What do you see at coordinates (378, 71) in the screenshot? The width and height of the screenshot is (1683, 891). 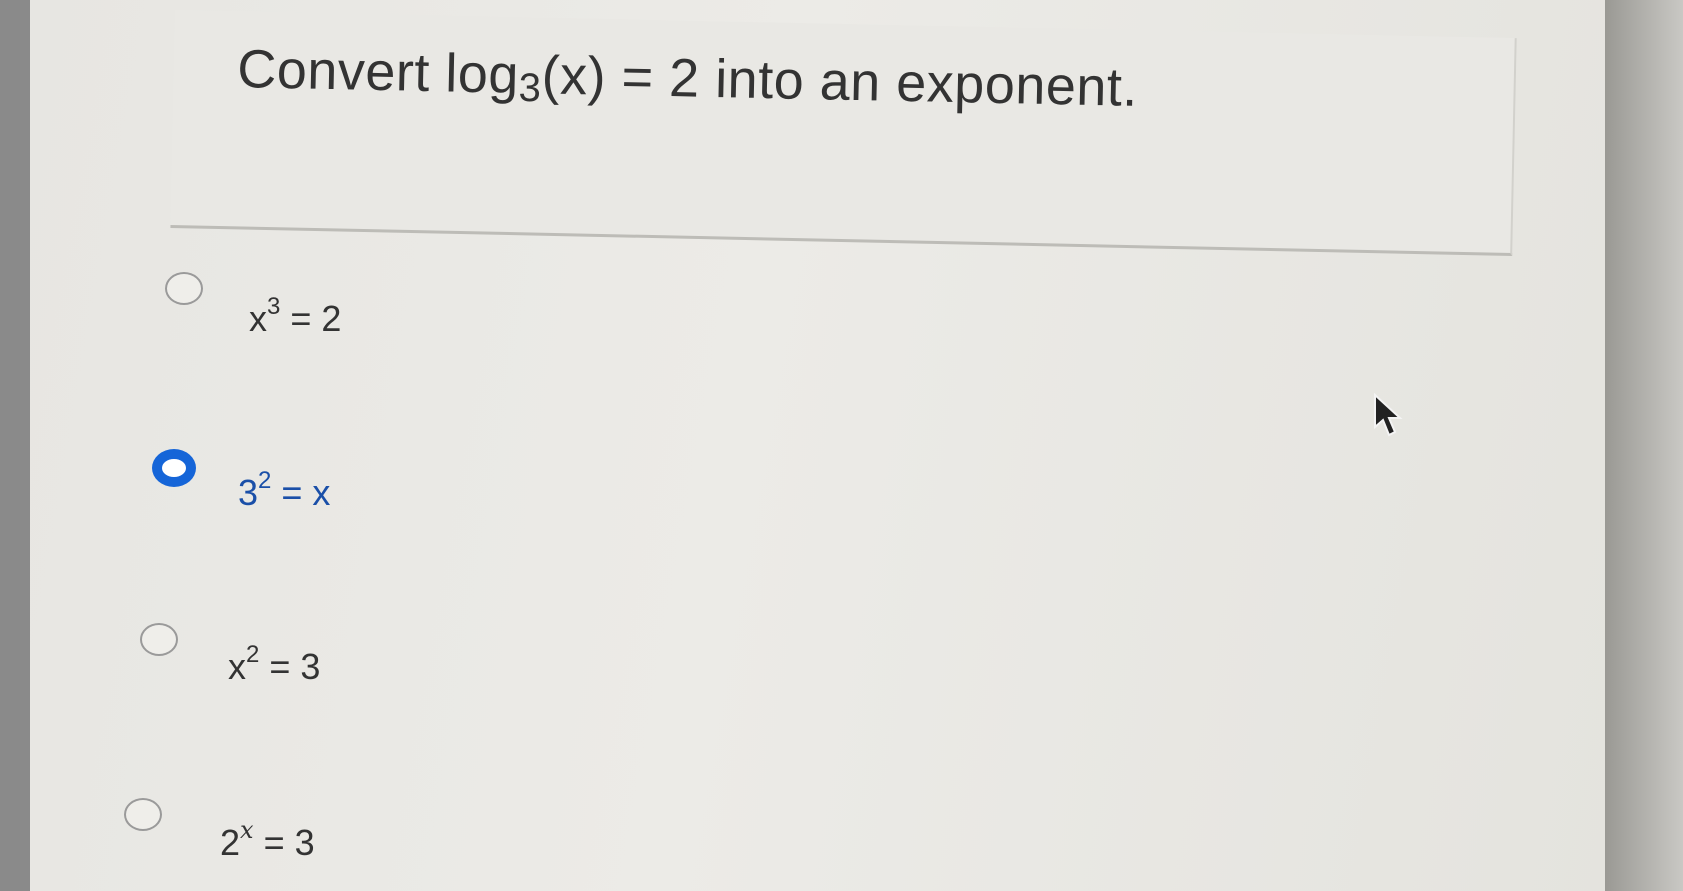 I see `question-prefix: Convert log` at bounding box center [378, 71].